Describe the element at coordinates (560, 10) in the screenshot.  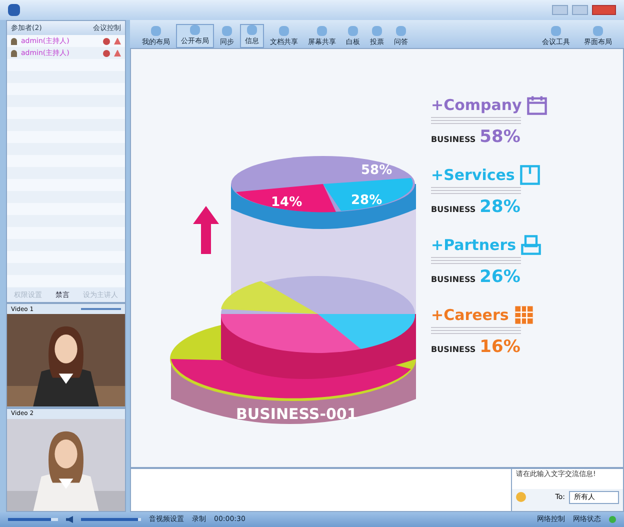
I see `minimize-icon` at that location.